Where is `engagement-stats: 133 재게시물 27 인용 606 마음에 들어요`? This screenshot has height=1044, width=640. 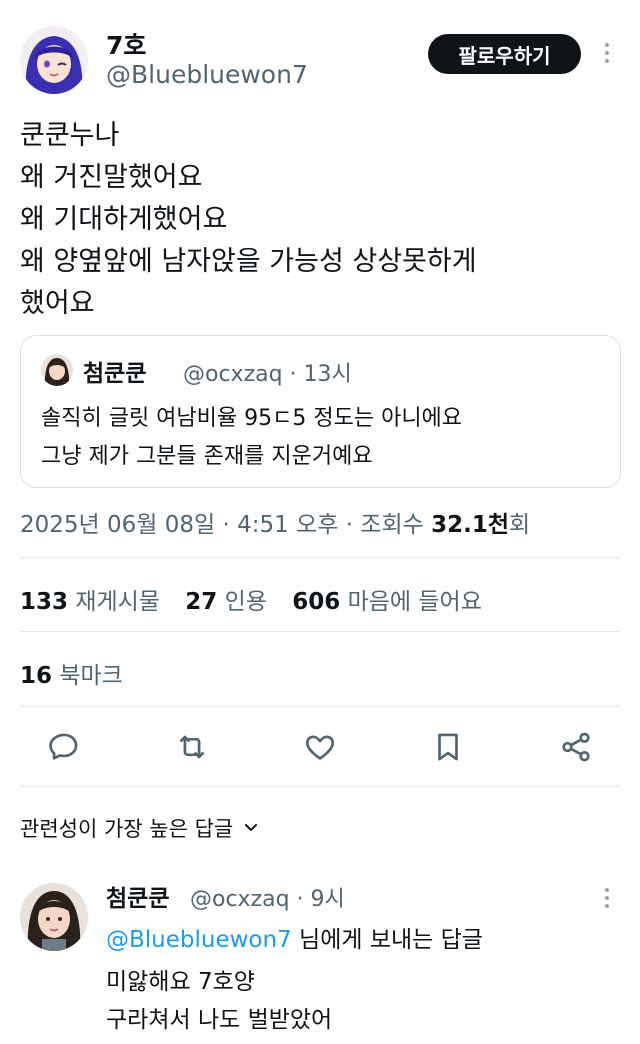 engagement-stats: 133 재게시물 27 인용 606 마음에 들어요 is located at coordinates (260, 599).